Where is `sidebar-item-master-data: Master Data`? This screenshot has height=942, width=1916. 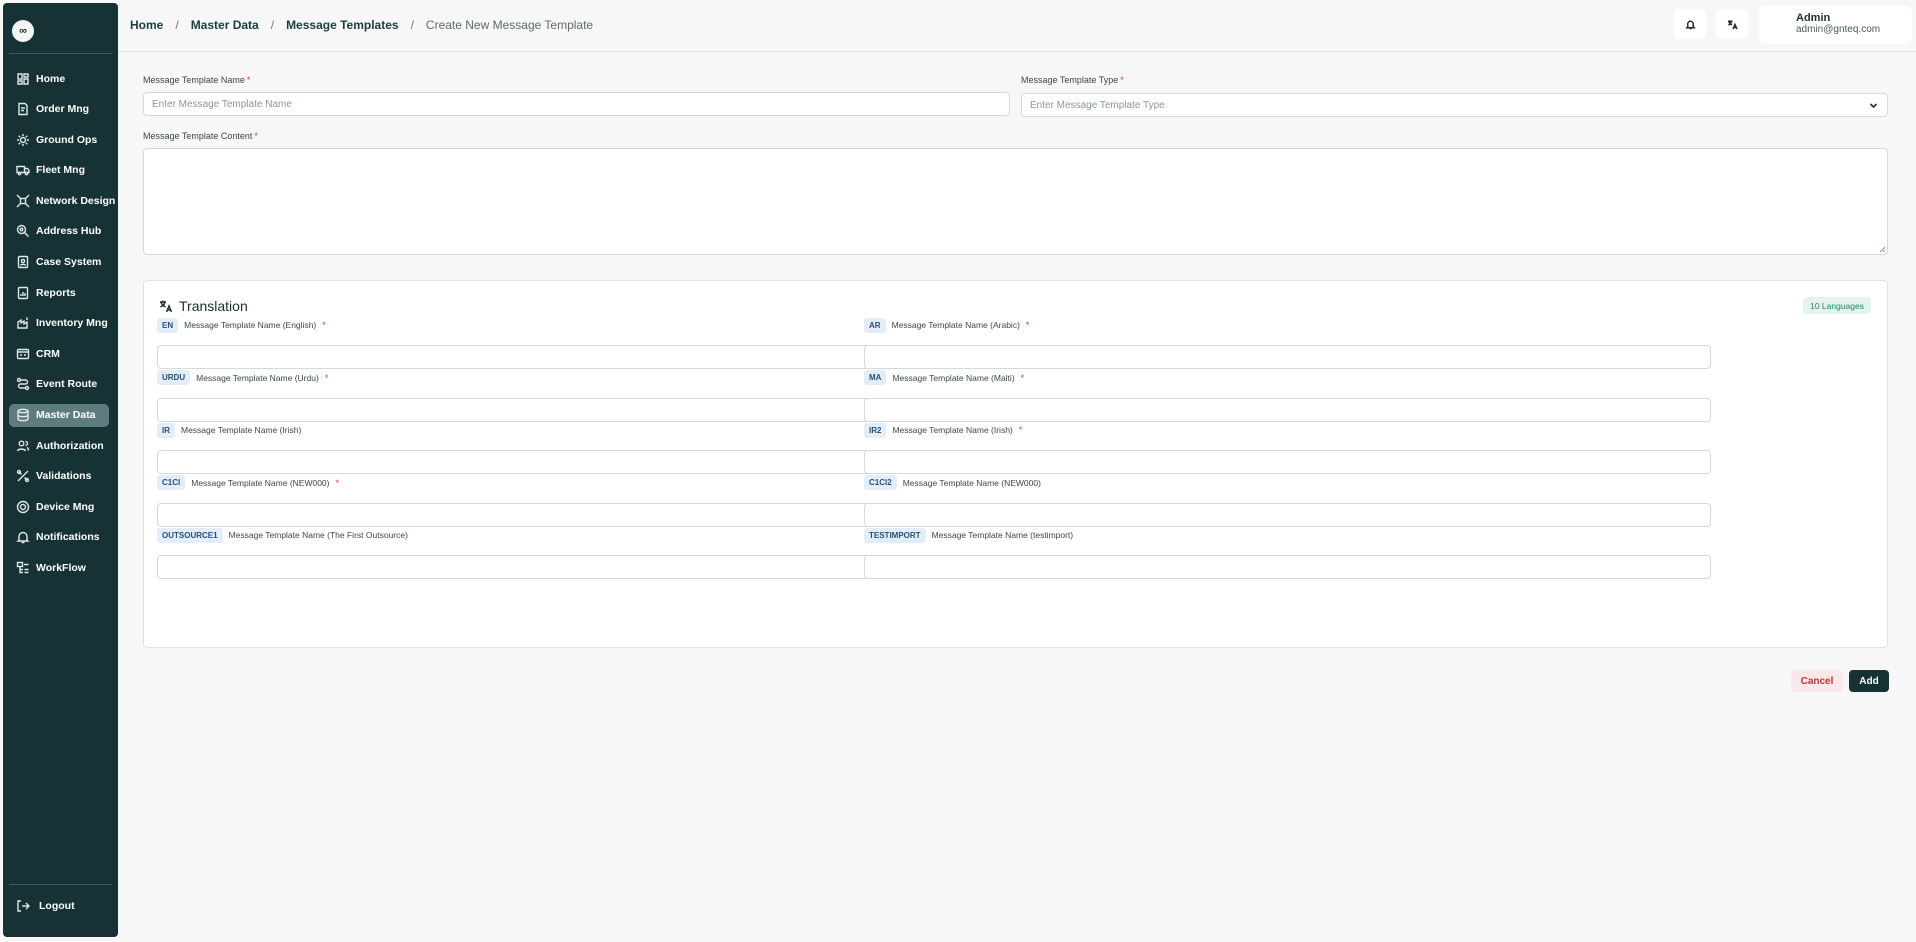 sidebar-item-master-data: Master Data is located at coordinates (59, 415).